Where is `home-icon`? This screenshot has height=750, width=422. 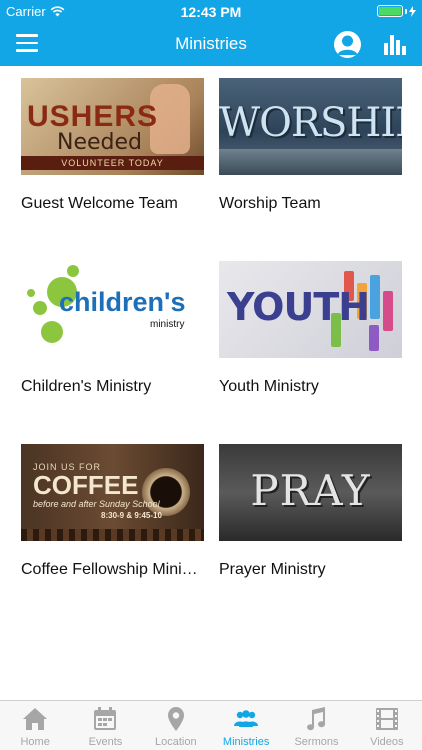
home-icon is located at coordinates (35, 719).